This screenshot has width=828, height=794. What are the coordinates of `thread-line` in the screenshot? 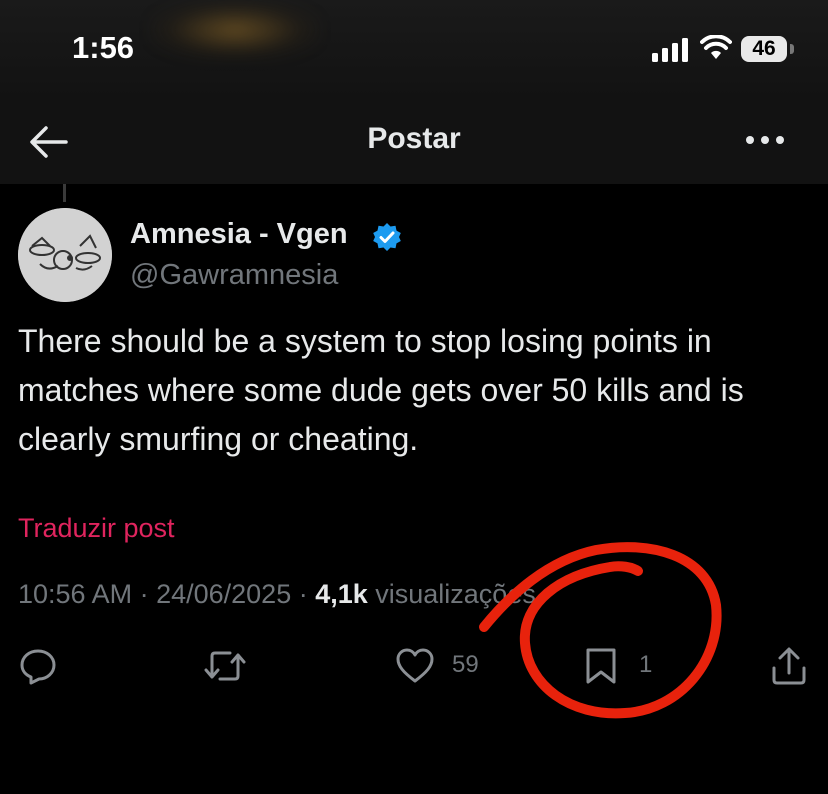 It's located at (64, 193).